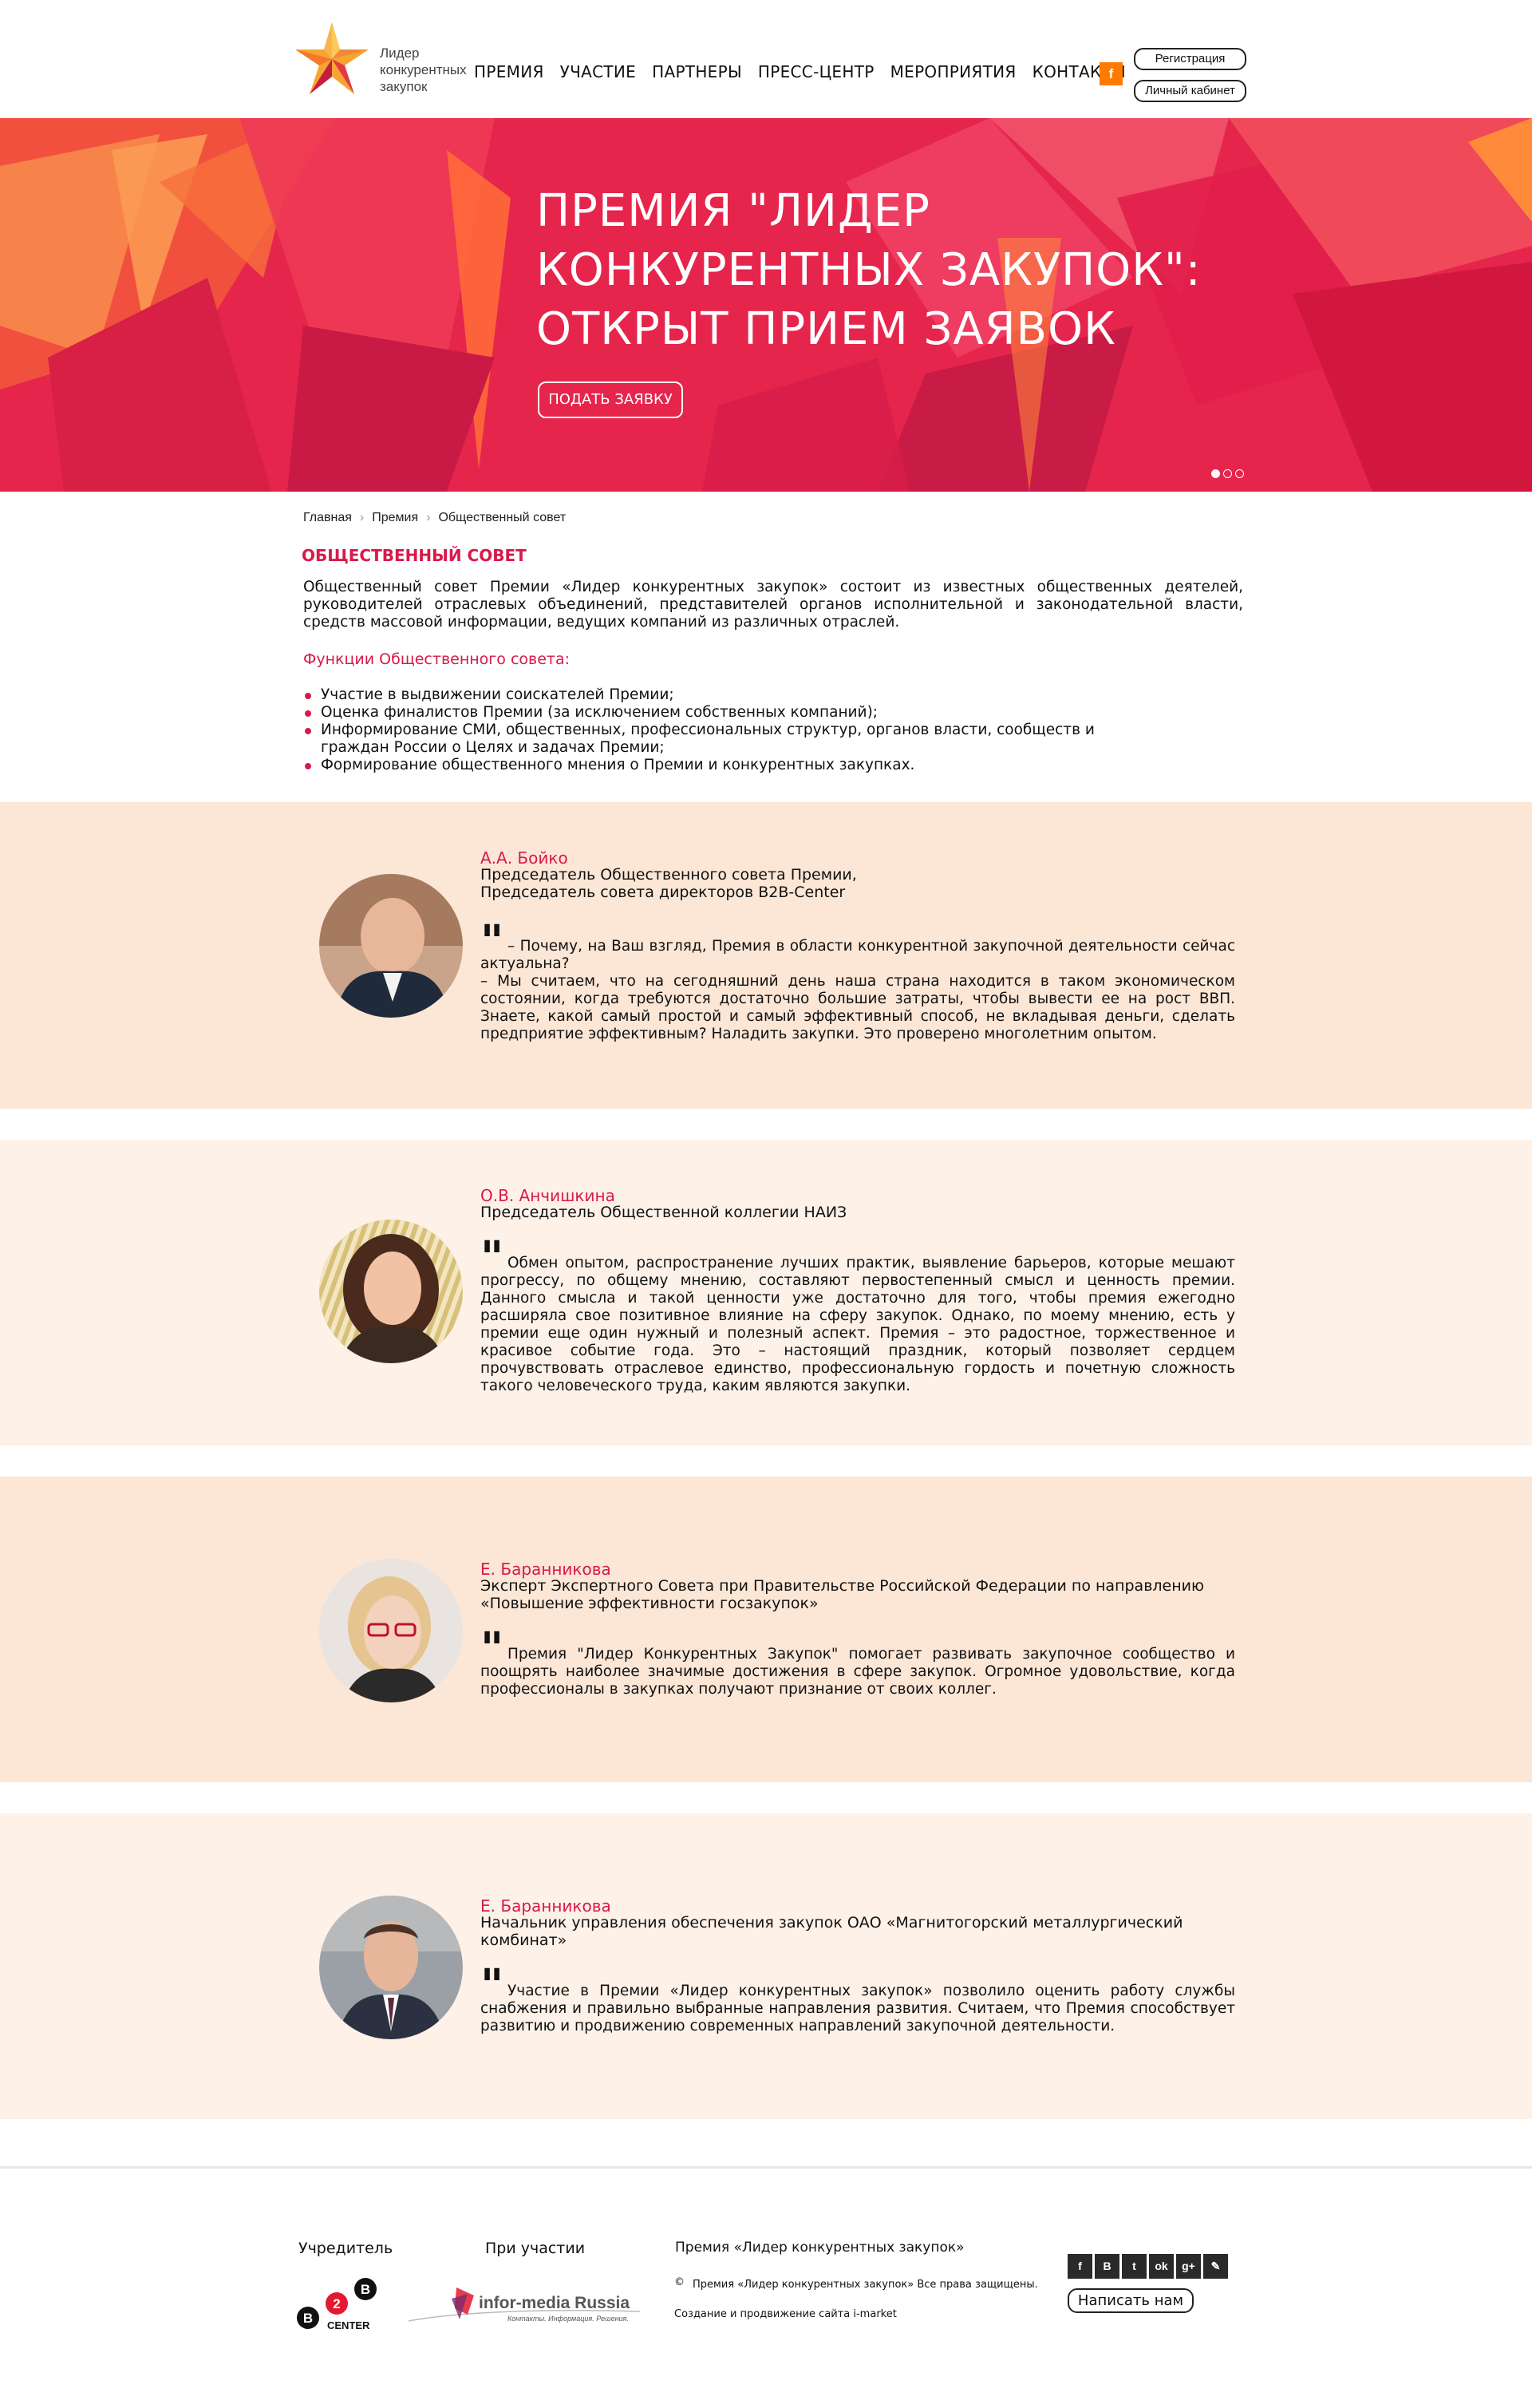 Image resolution: width=1532 pixels, height=2408 pixels. Describe the element at coordinates (503, 517) in the screenshot. I see `breadcrumb-current: Общественный совет` at that location.